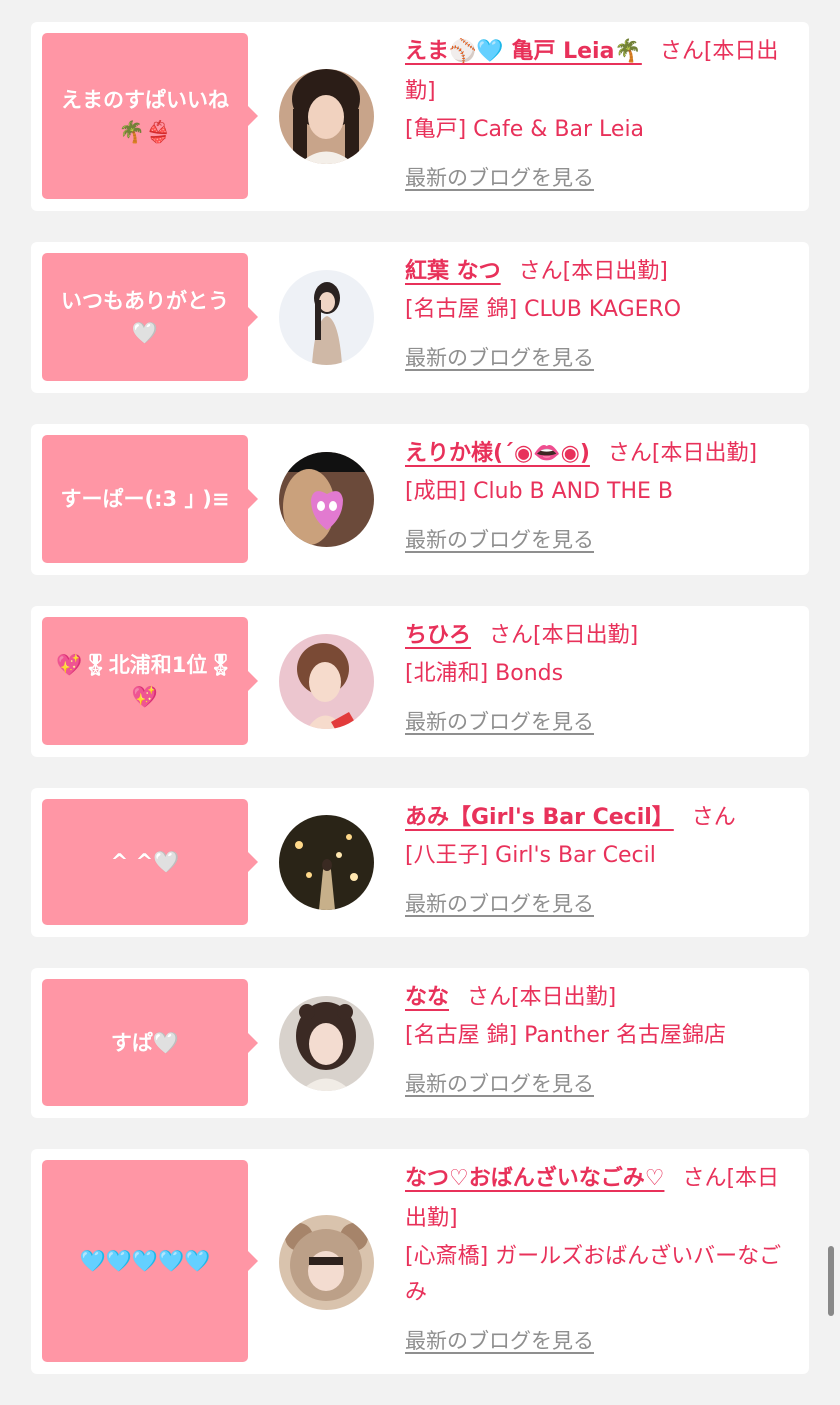 The width and height of the screenshot is (840, 1405). What do you see at coordinates (543, 309) in the screenshot?
I see `shop-name: [名古屋 錦] CLUB KAGERO` at bounding box center [543, 309].